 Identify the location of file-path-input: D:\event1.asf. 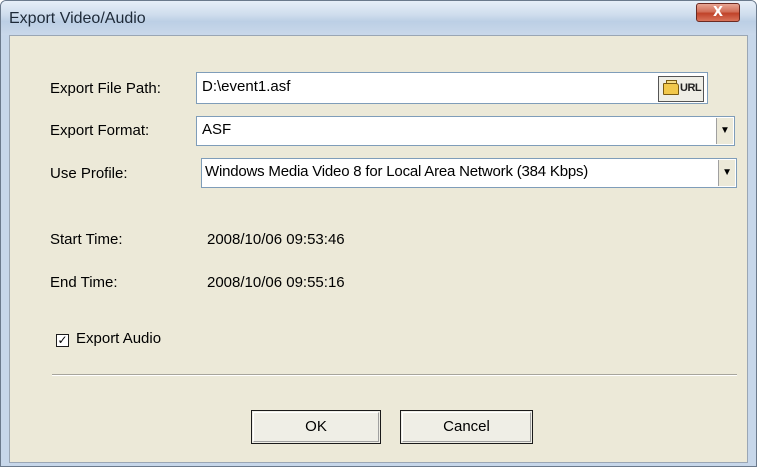
(452, 88).